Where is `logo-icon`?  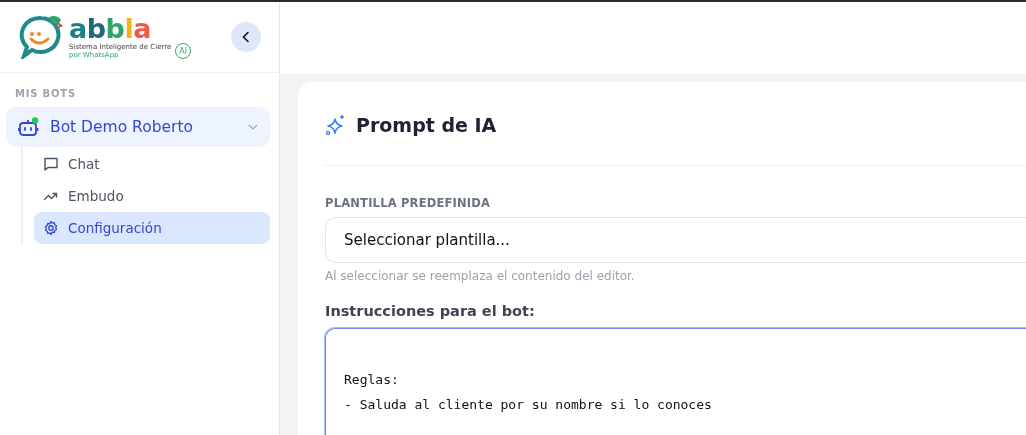 logo-icon is located at coordinates (42, 37).